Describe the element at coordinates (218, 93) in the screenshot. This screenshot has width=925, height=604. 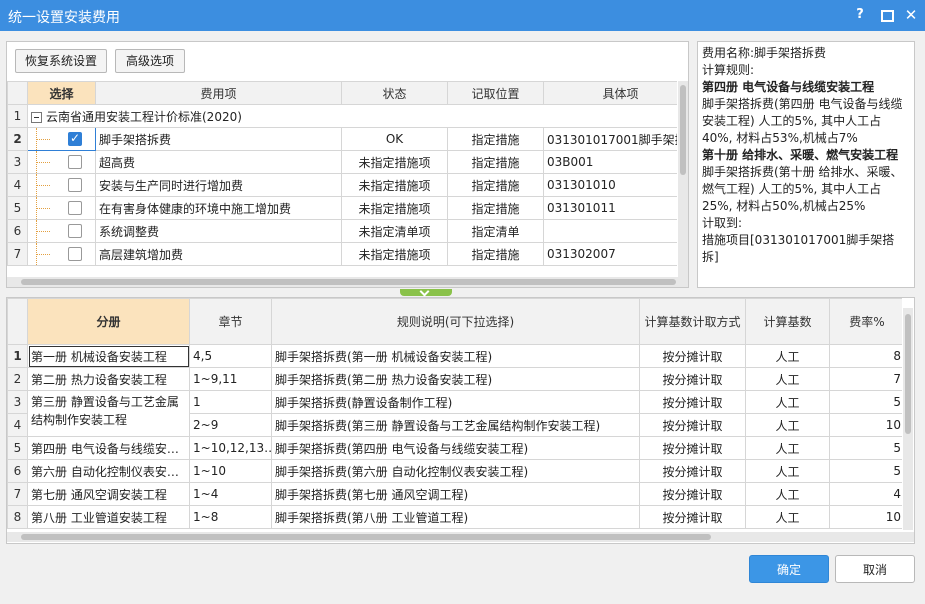
I see `header-fee-item: 费用项` at that location.